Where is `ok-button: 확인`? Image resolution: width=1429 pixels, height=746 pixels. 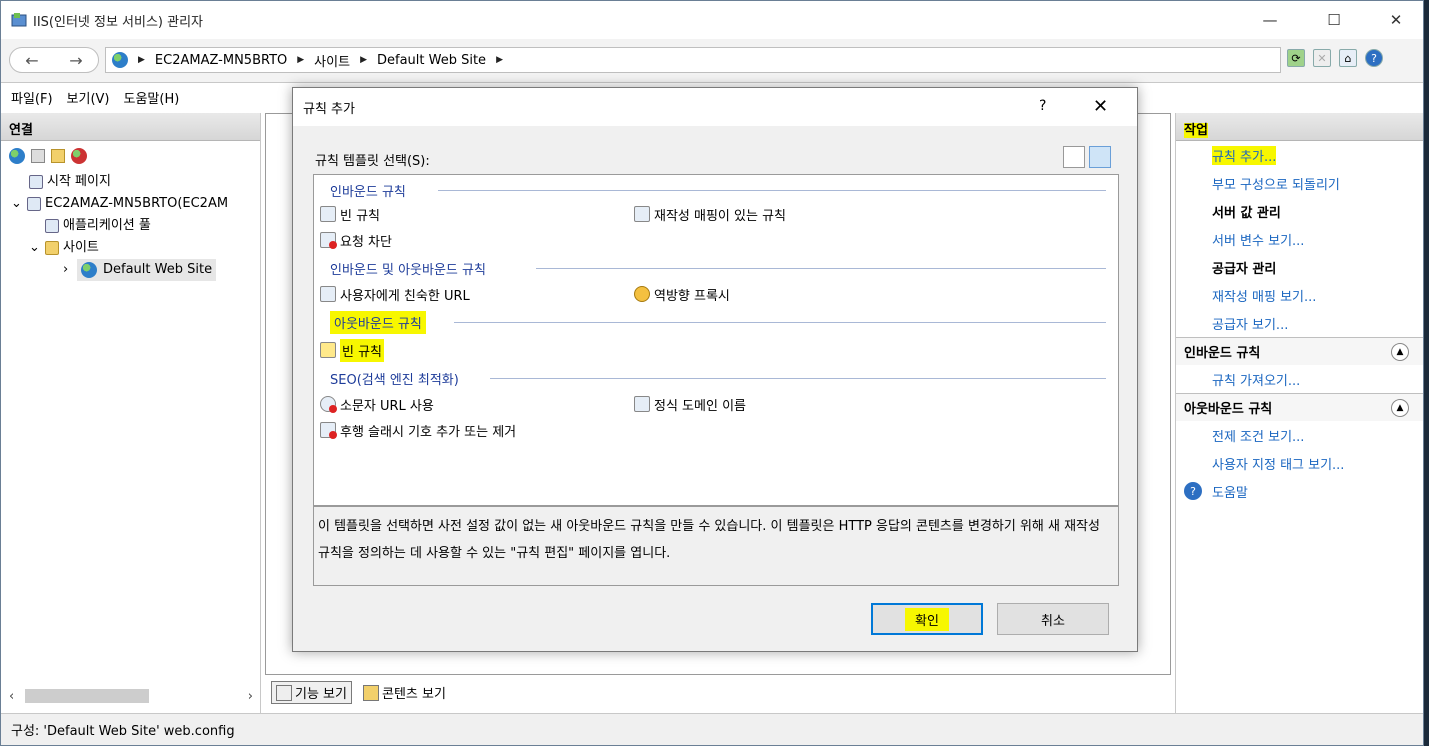 ok-button: 확인 is located at coordinates (927, 619).